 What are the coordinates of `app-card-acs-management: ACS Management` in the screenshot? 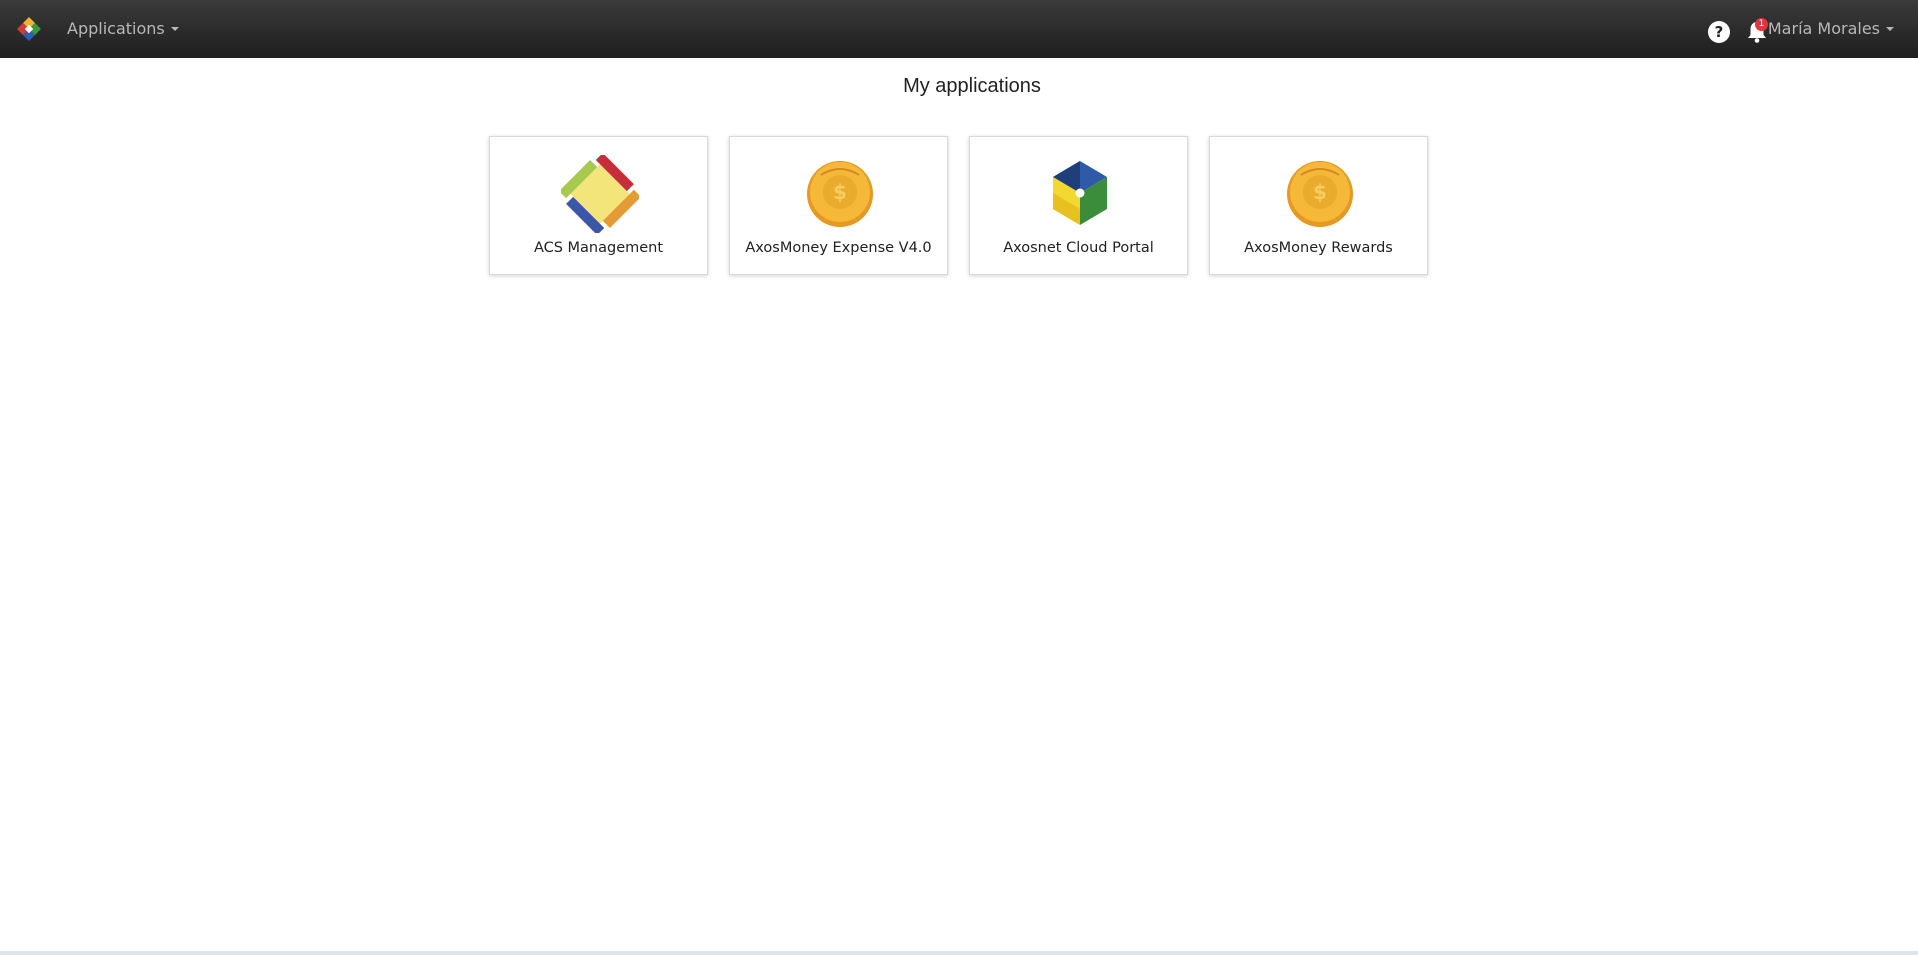 It's located at (598, 205).